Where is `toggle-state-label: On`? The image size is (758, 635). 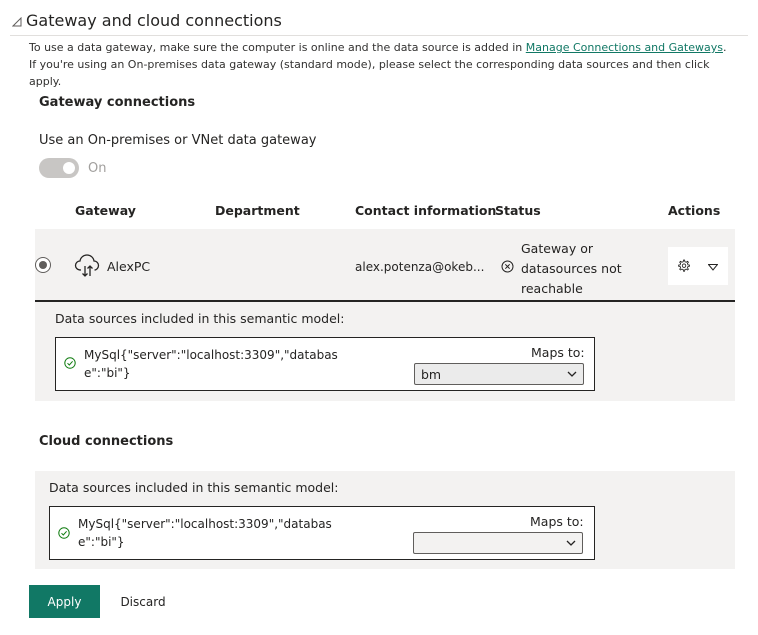 toggle-state-label: On is located at coordinates (97, 168).